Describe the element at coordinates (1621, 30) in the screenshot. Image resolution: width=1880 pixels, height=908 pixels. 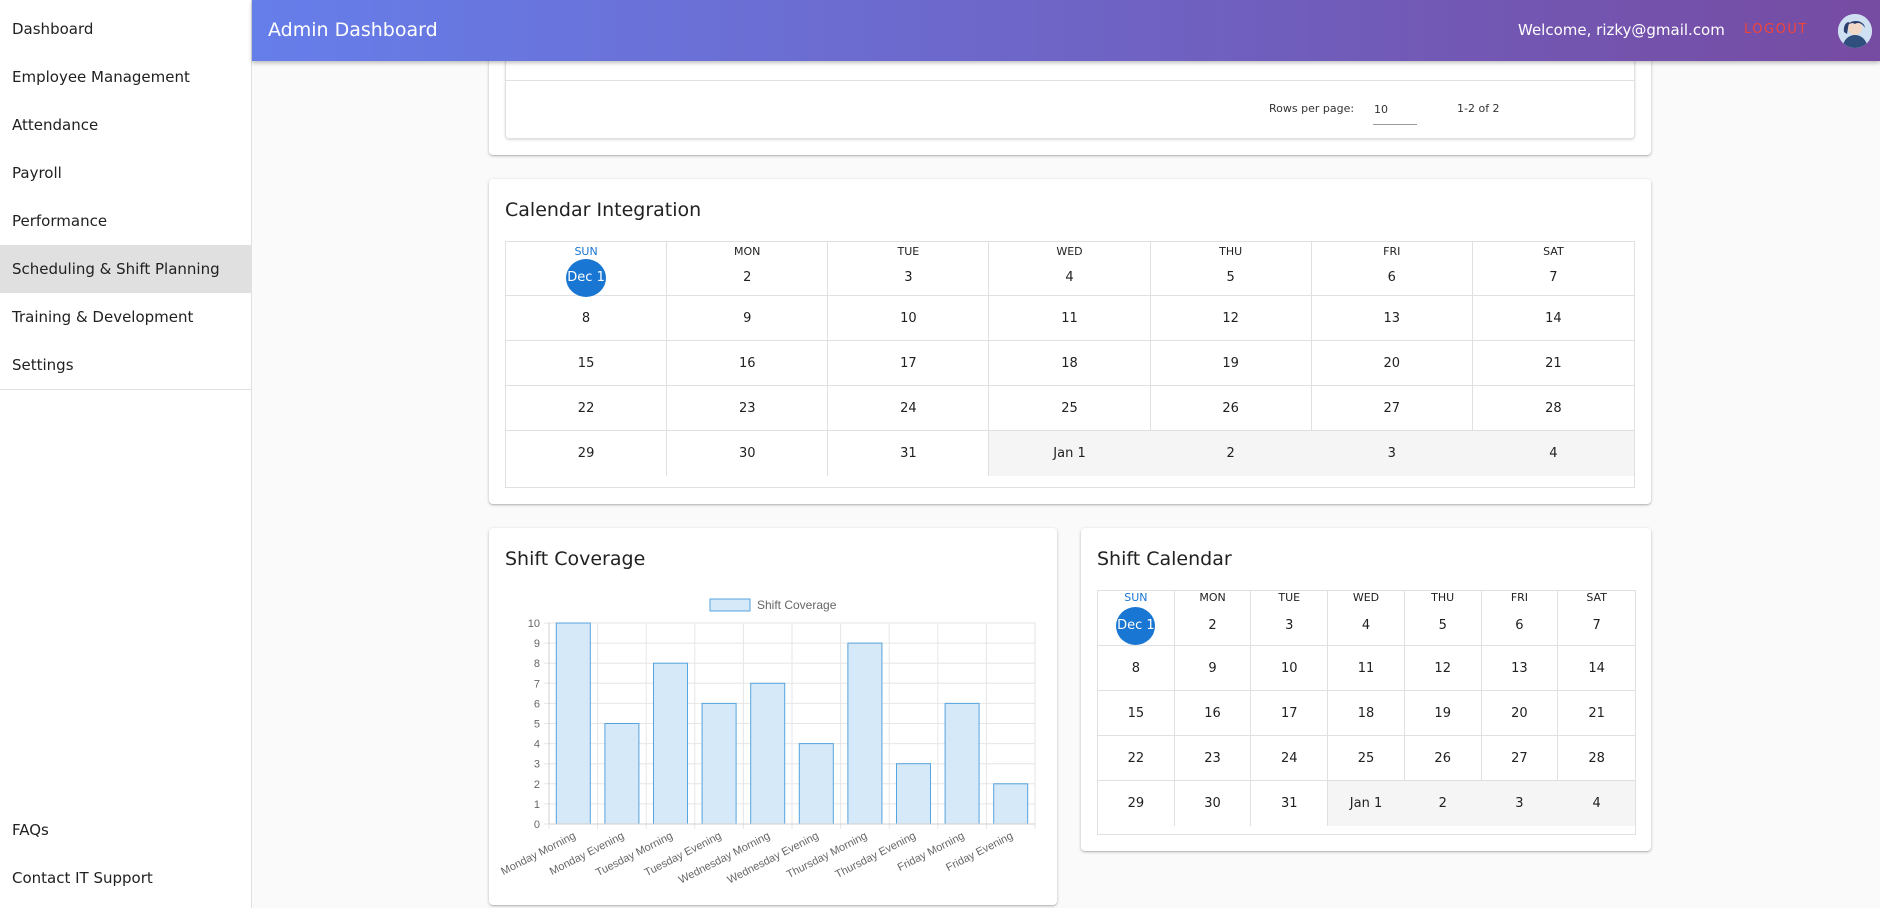
I see `welcome-text: Welcome, rizky@gmail.com` at that location.